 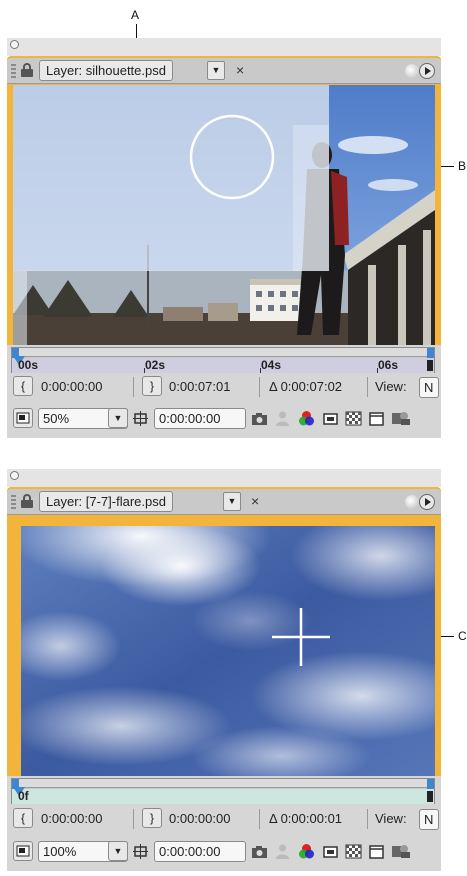 I want to click on time-ruler: 0f, so click(x=223, y=791).